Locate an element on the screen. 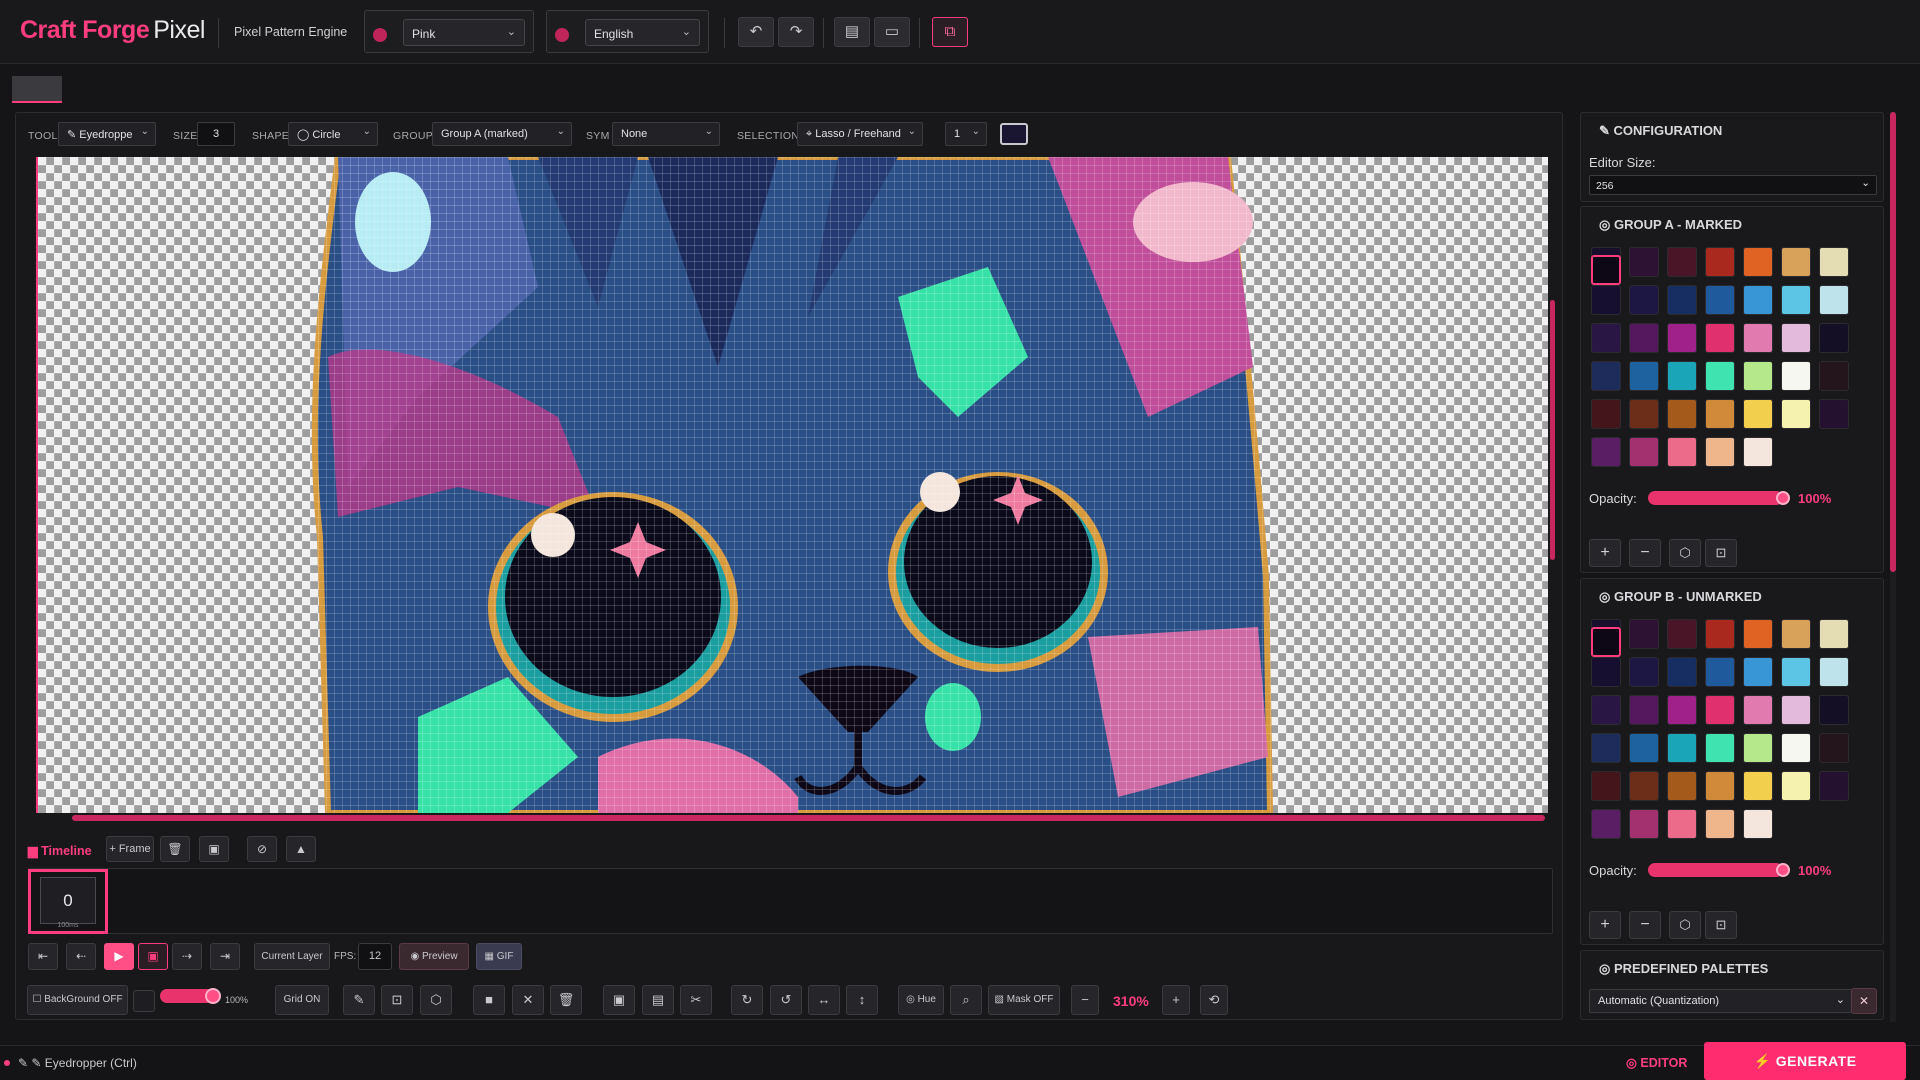 The width and height of the screenshot is (1920, 1080). preview-button: ◉ Preview is located at coordinates (434, 956).